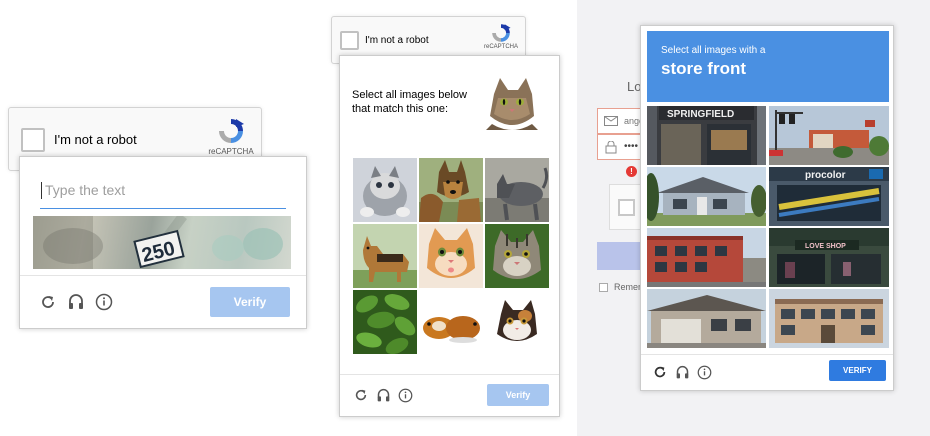  I want to click on tile-springfield-store: SPRINGFIELD, so click(706, 135).